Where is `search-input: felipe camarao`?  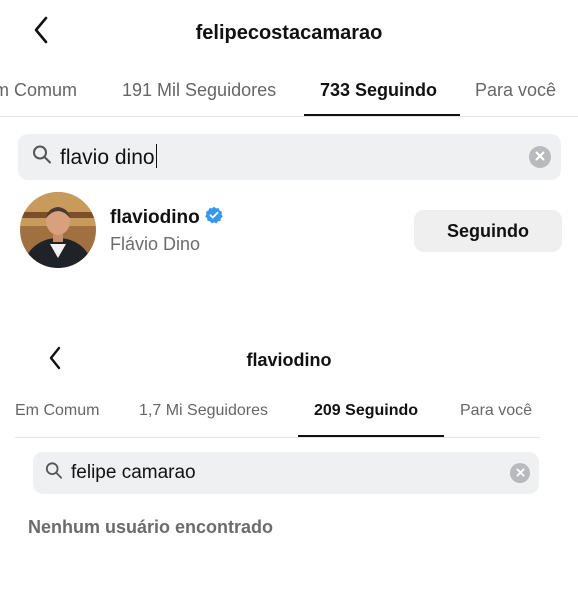
search-input: felipe camarao is located at coordinates (133, 473).